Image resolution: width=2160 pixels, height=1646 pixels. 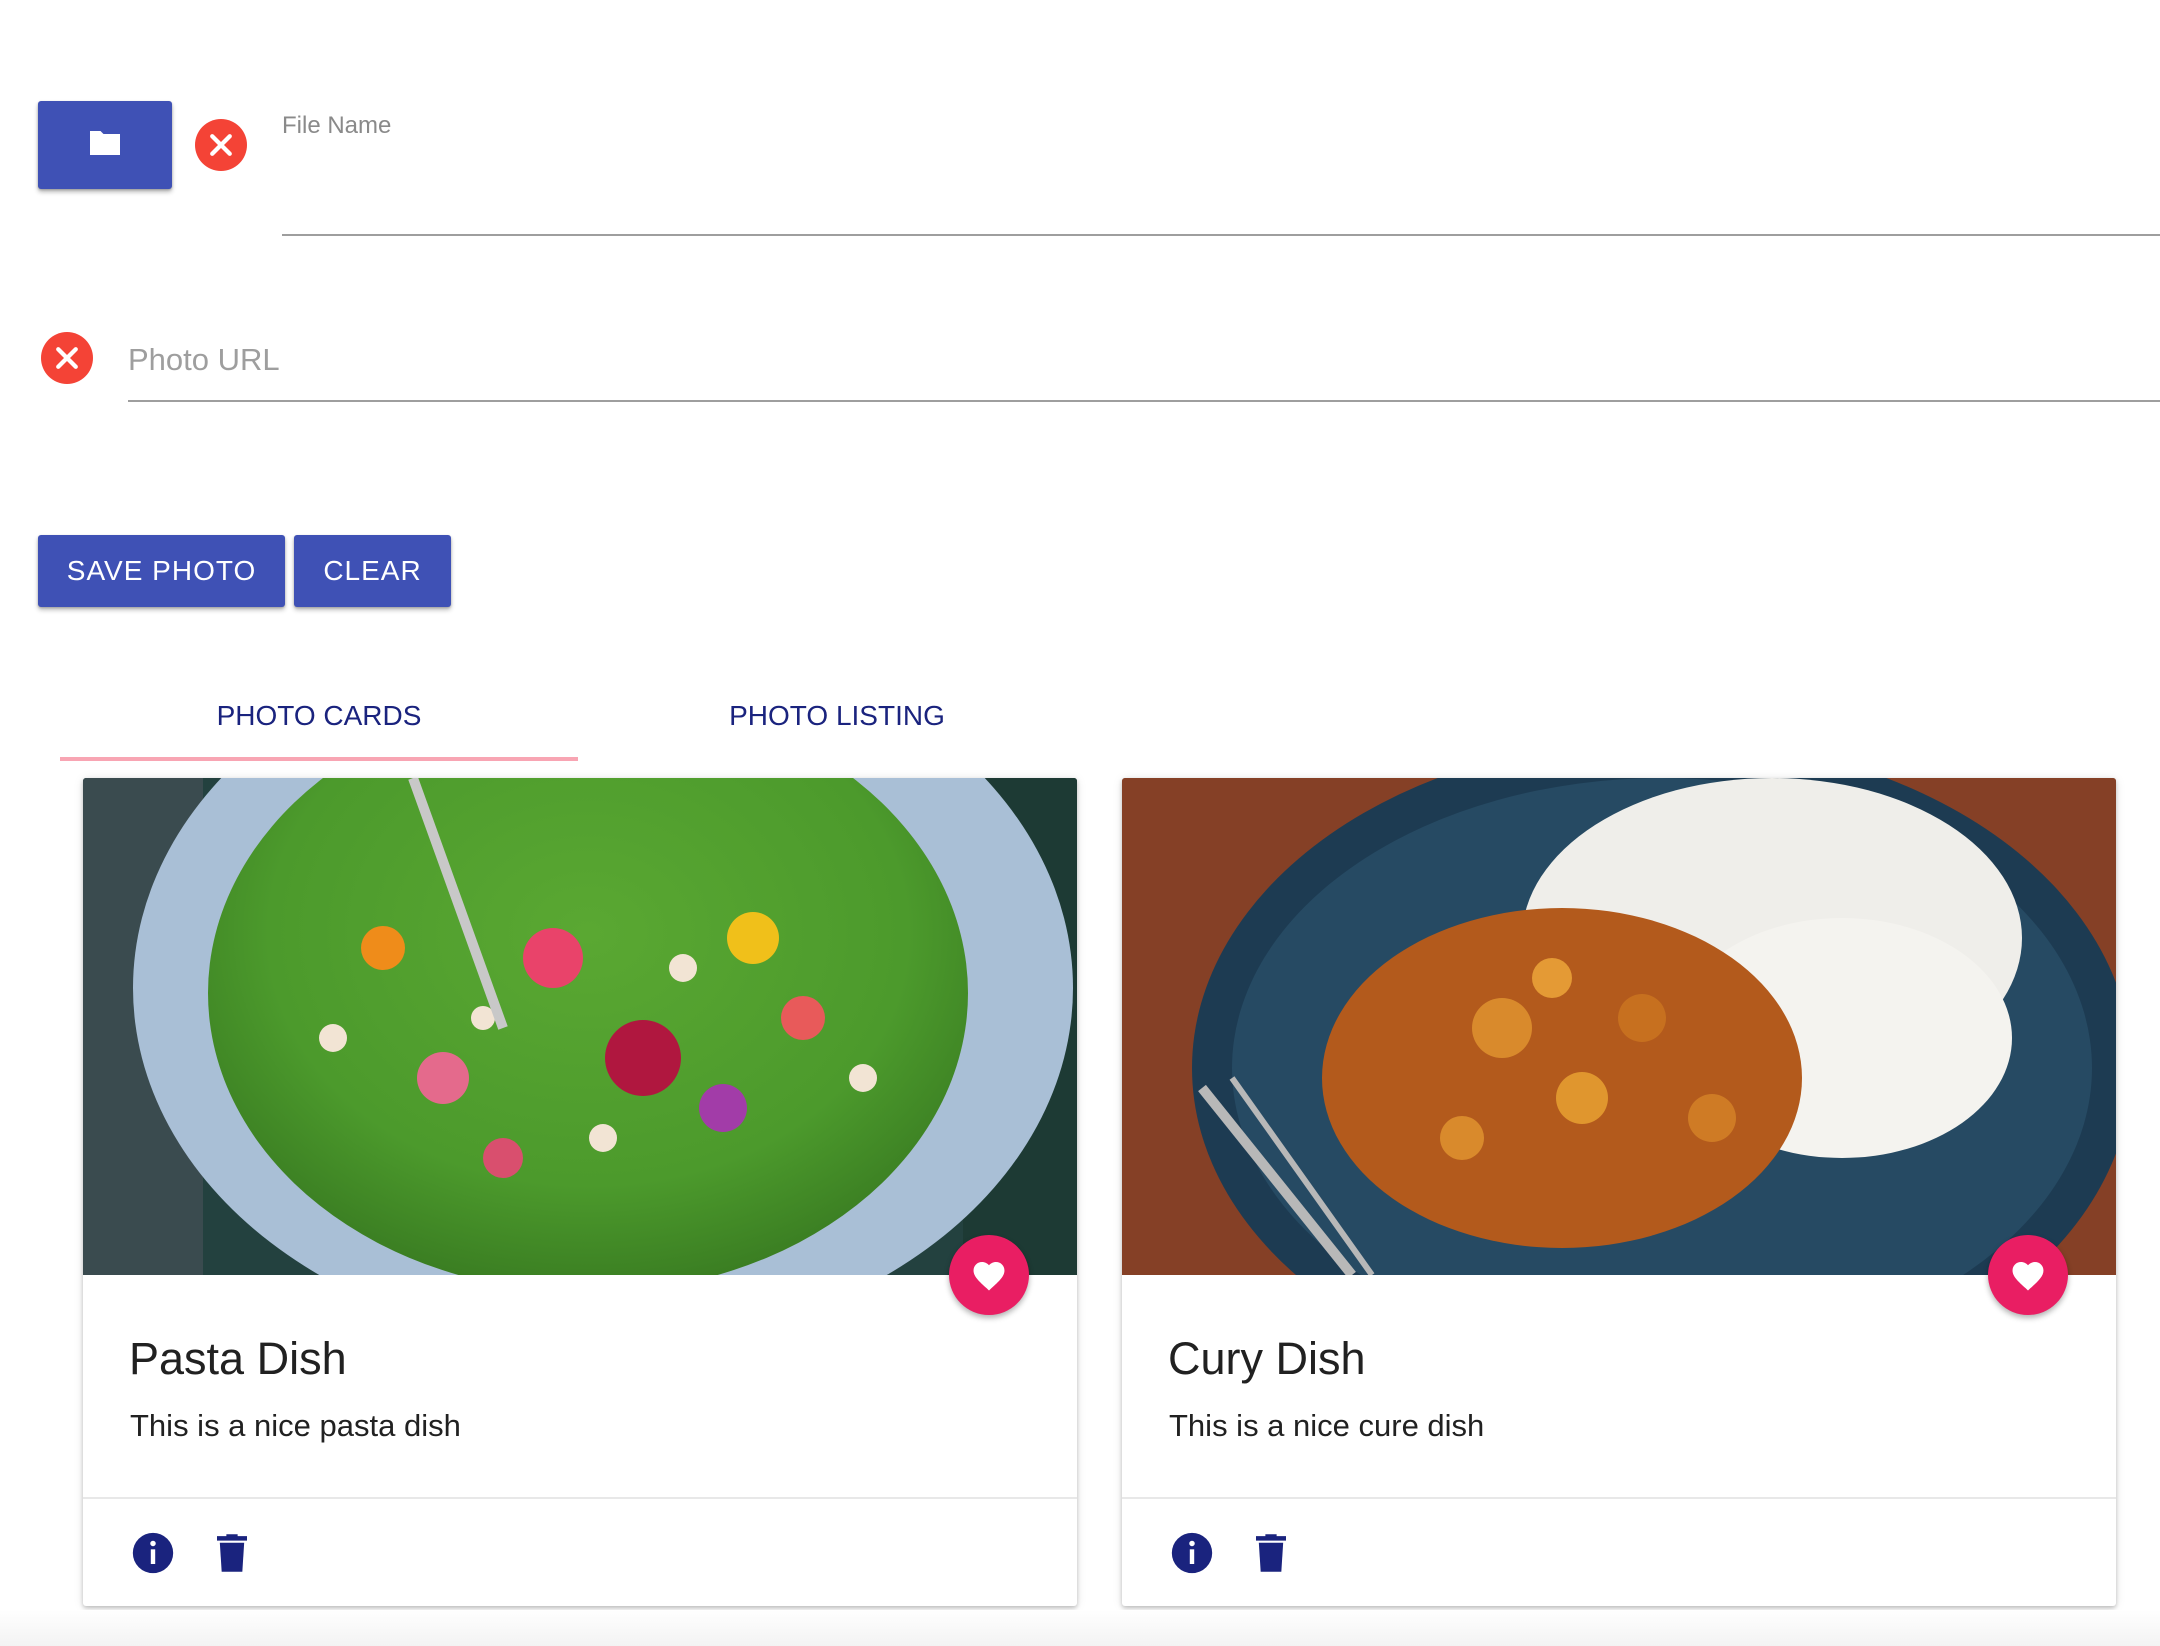 I want to click on clear-file-button, so click(x=221, y=145).